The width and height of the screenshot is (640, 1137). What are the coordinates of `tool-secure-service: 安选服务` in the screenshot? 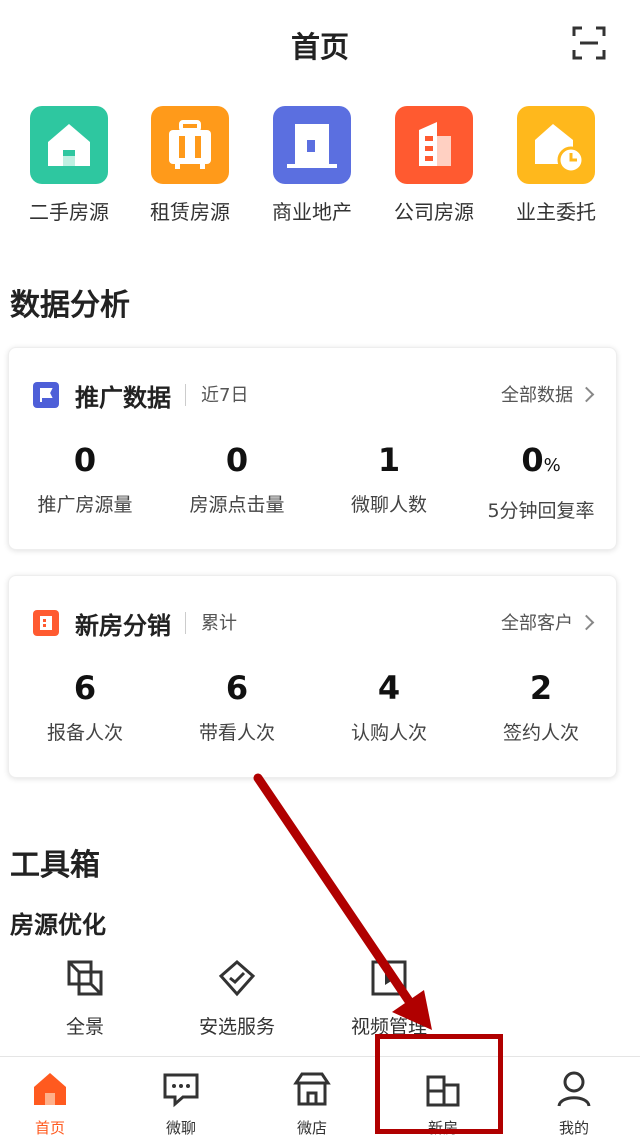 It's located at (237, 998).